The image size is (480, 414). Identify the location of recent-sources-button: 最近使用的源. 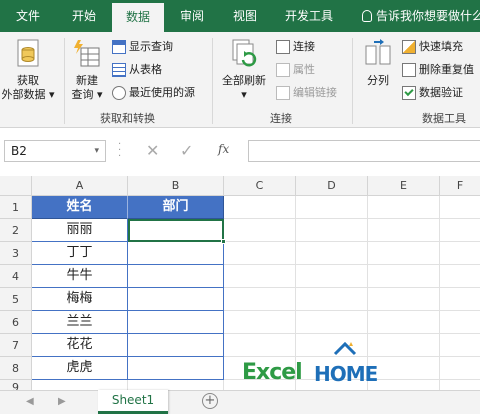
(153, 93).